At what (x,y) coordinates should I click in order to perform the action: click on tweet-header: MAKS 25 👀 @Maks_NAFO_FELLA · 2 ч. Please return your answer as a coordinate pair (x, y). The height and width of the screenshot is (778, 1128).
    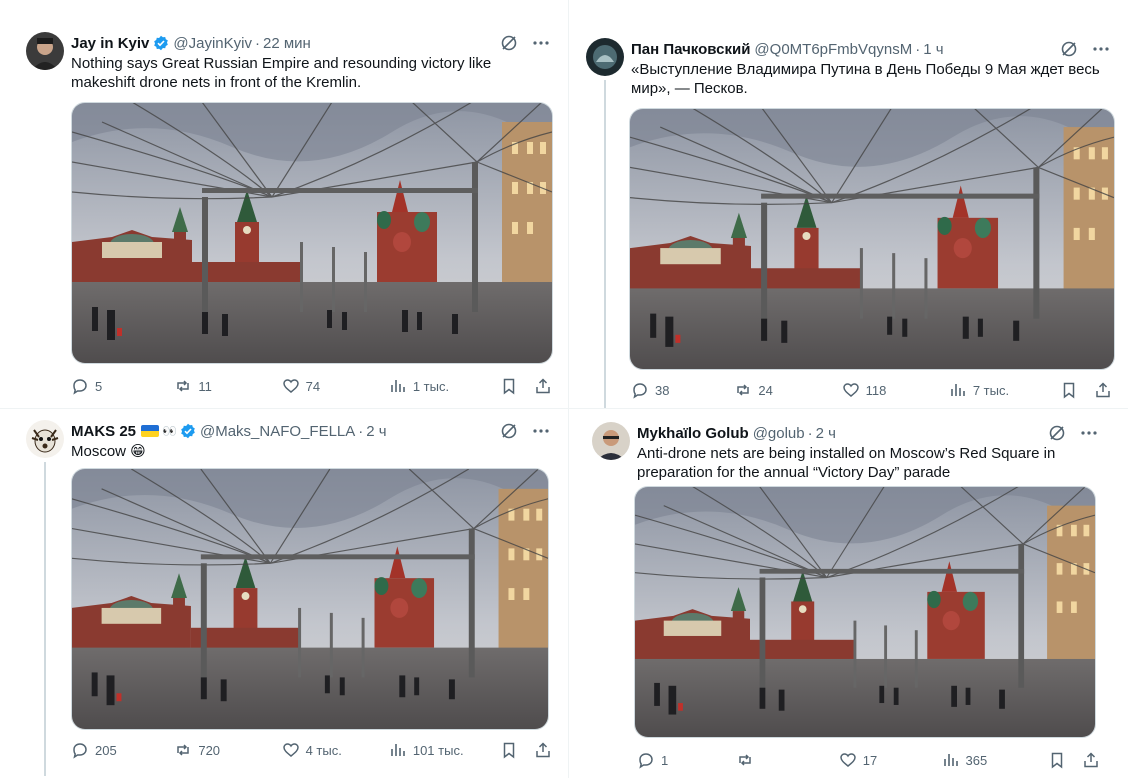
    Looking at the image, I should click on (310, 431).